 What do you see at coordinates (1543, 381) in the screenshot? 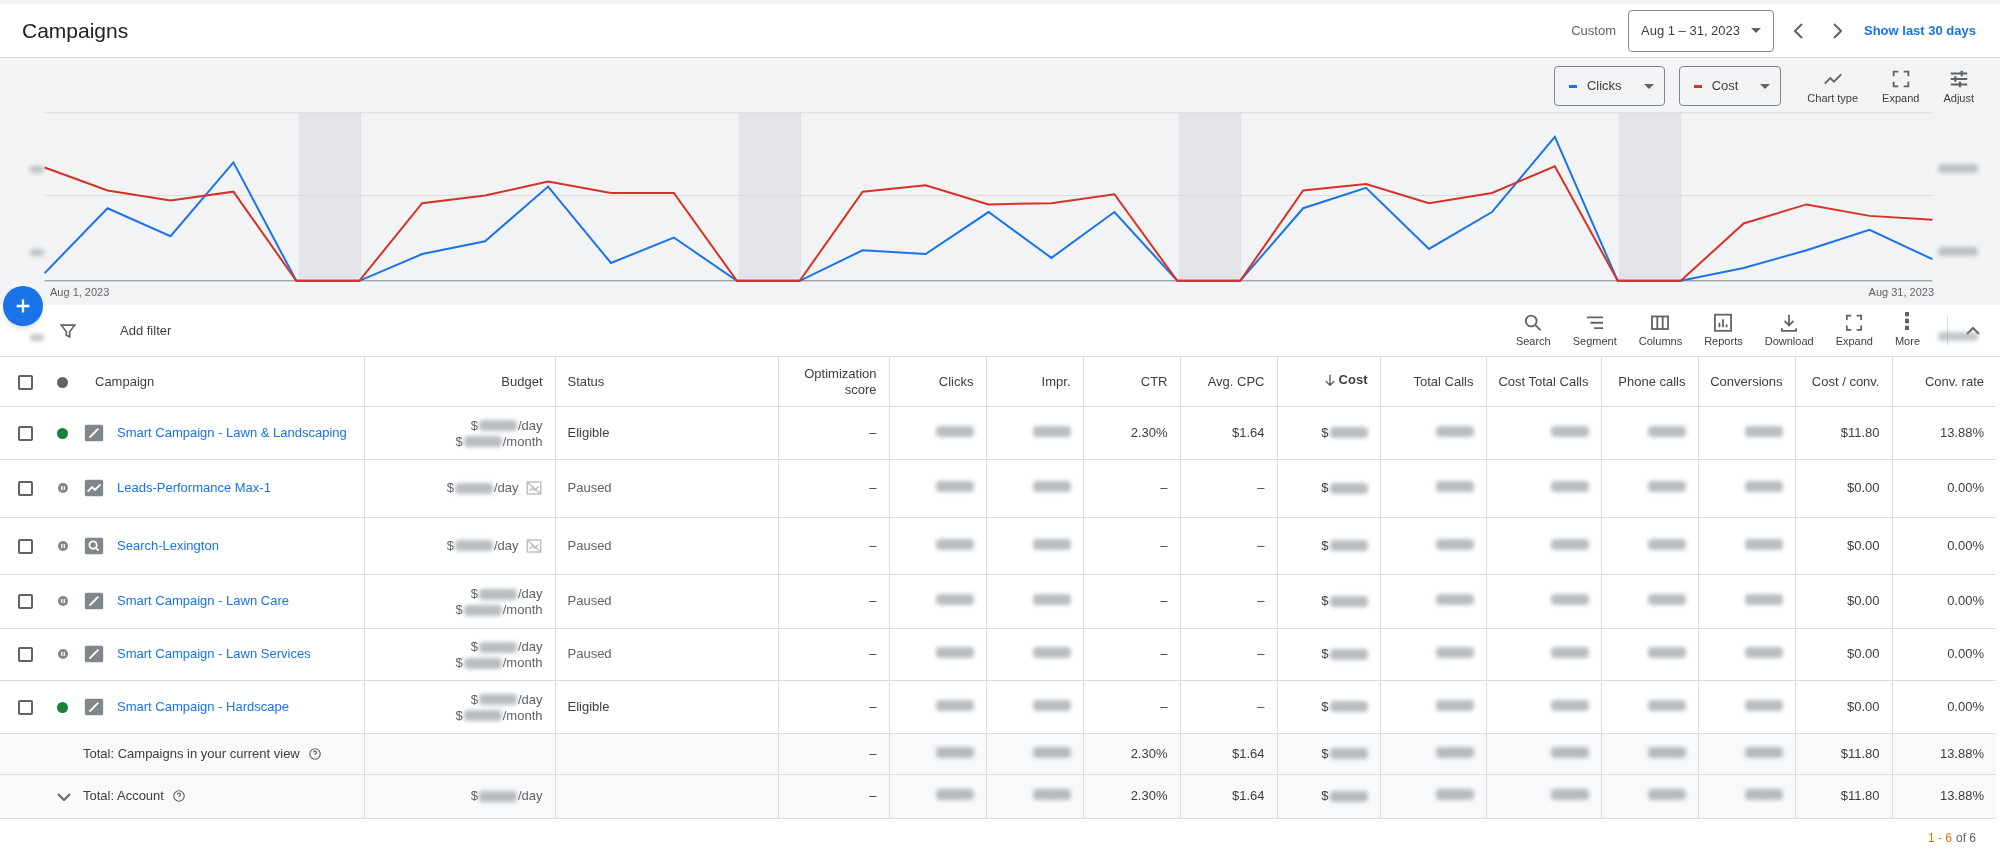
I see `column-header: Cost Total Calls` at bounding box center [1543, 381].